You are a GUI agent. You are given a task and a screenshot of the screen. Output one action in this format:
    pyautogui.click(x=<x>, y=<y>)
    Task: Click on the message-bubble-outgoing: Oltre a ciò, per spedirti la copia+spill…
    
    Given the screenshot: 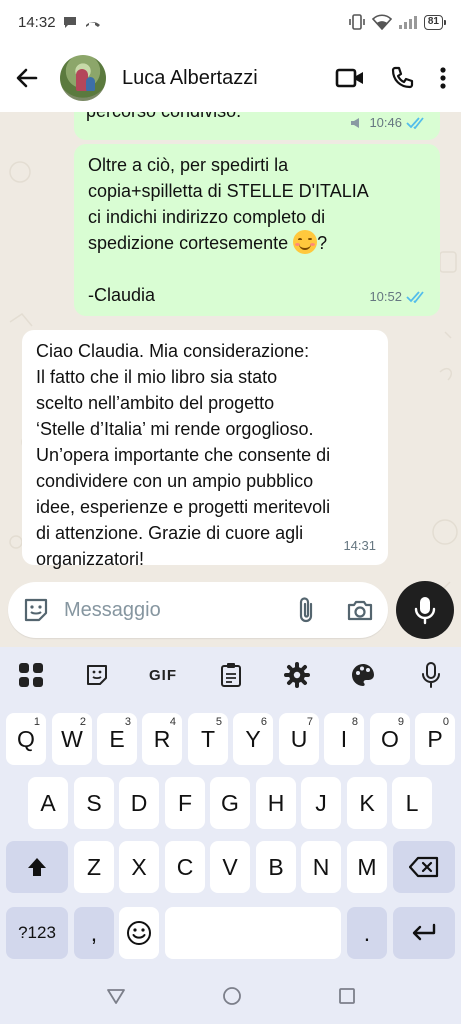 What is the action you would take?
    pyautogui.click(x=257, y=230)
    